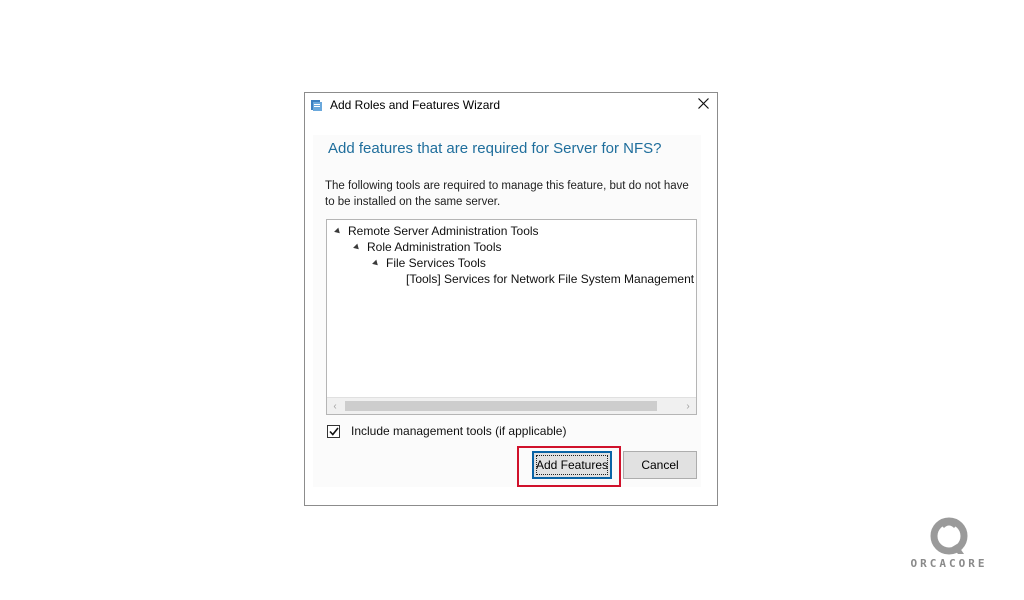  I want to click on watermark-text: ORCACORE, so click(949, 563).